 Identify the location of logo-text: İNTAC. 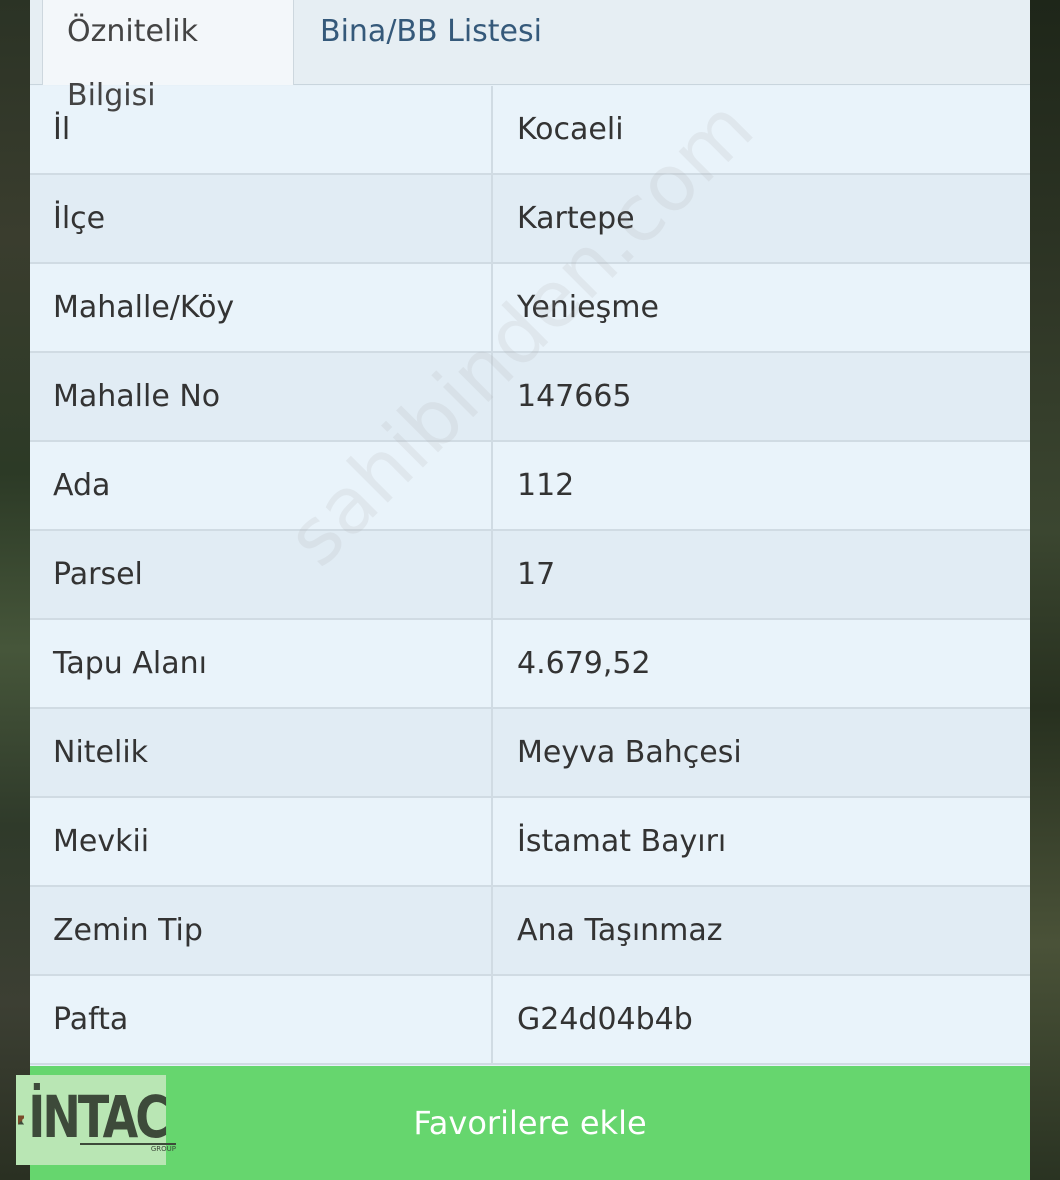
(98, 1117).